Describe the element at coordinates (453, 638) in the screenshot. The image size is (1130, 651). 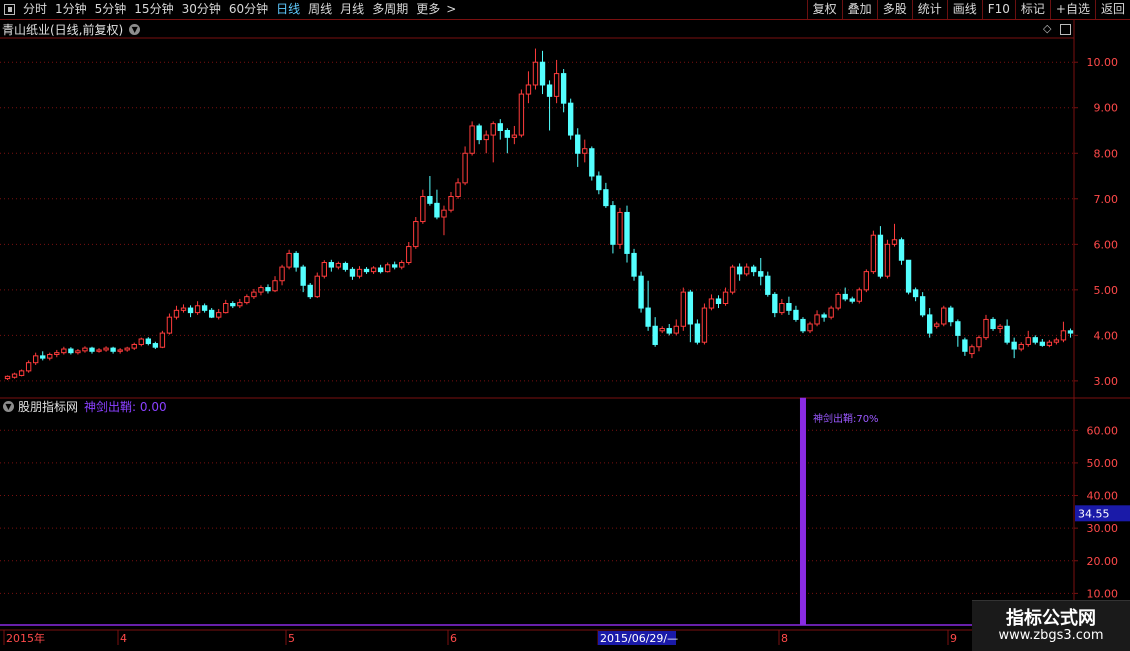
I see `x-tick-label: 6` at that location.